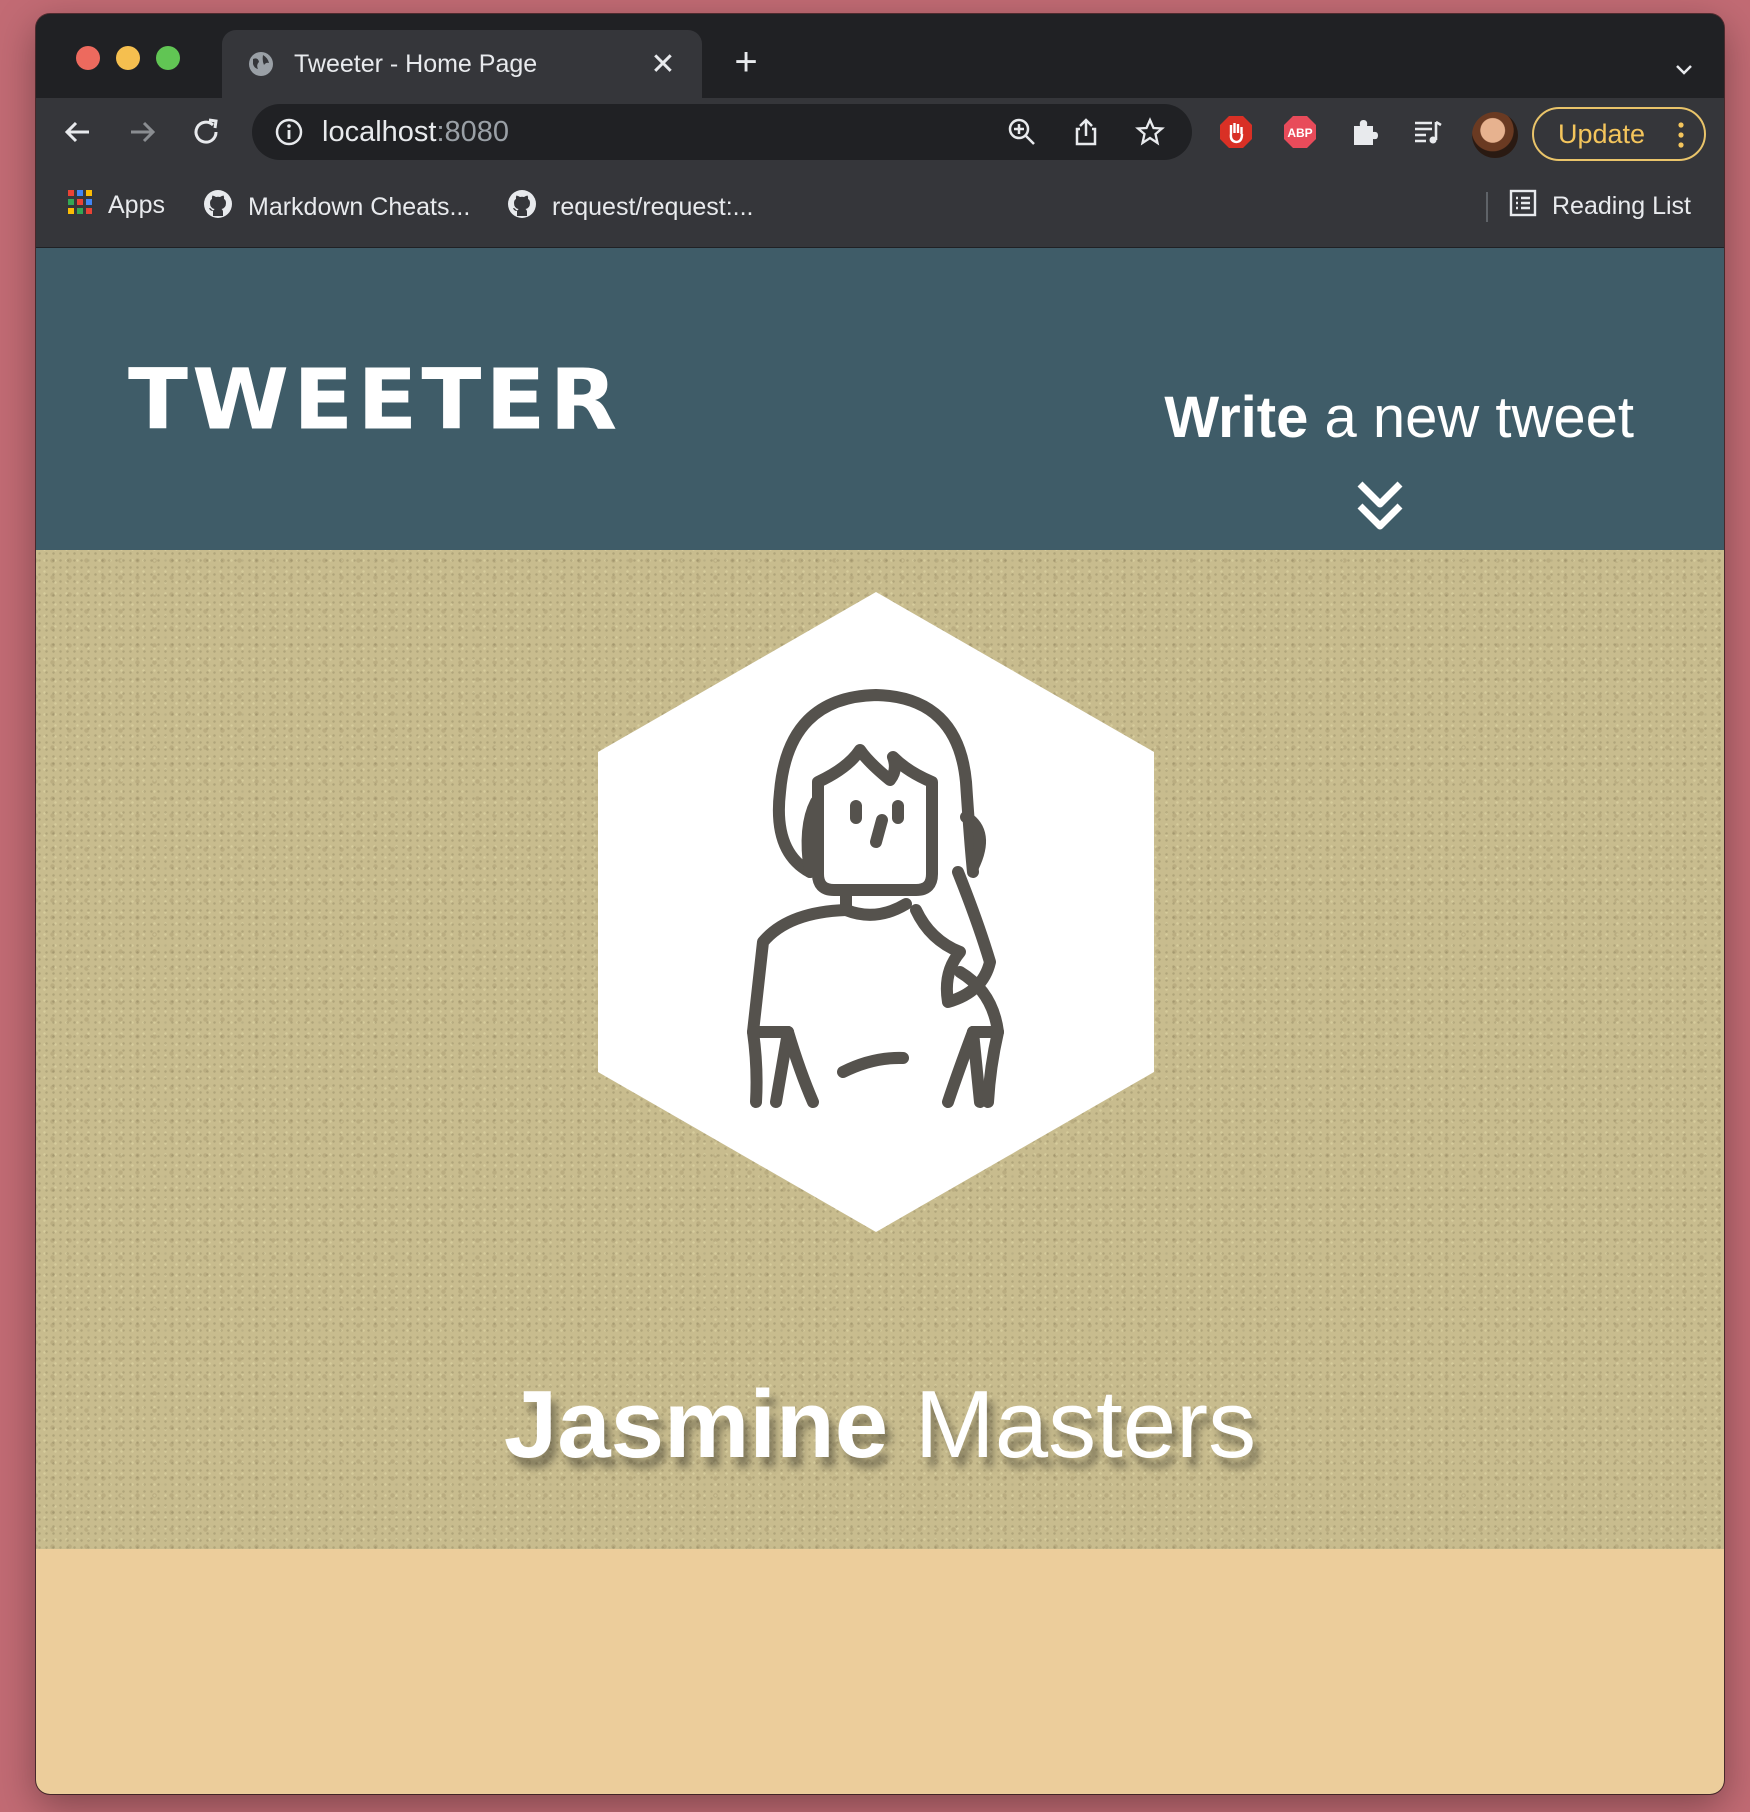  What do you see at coordinates (416, 63) in the screenshot?
I see `tab-title: Tweeter - Home Page` at bounding box center [416, 63].